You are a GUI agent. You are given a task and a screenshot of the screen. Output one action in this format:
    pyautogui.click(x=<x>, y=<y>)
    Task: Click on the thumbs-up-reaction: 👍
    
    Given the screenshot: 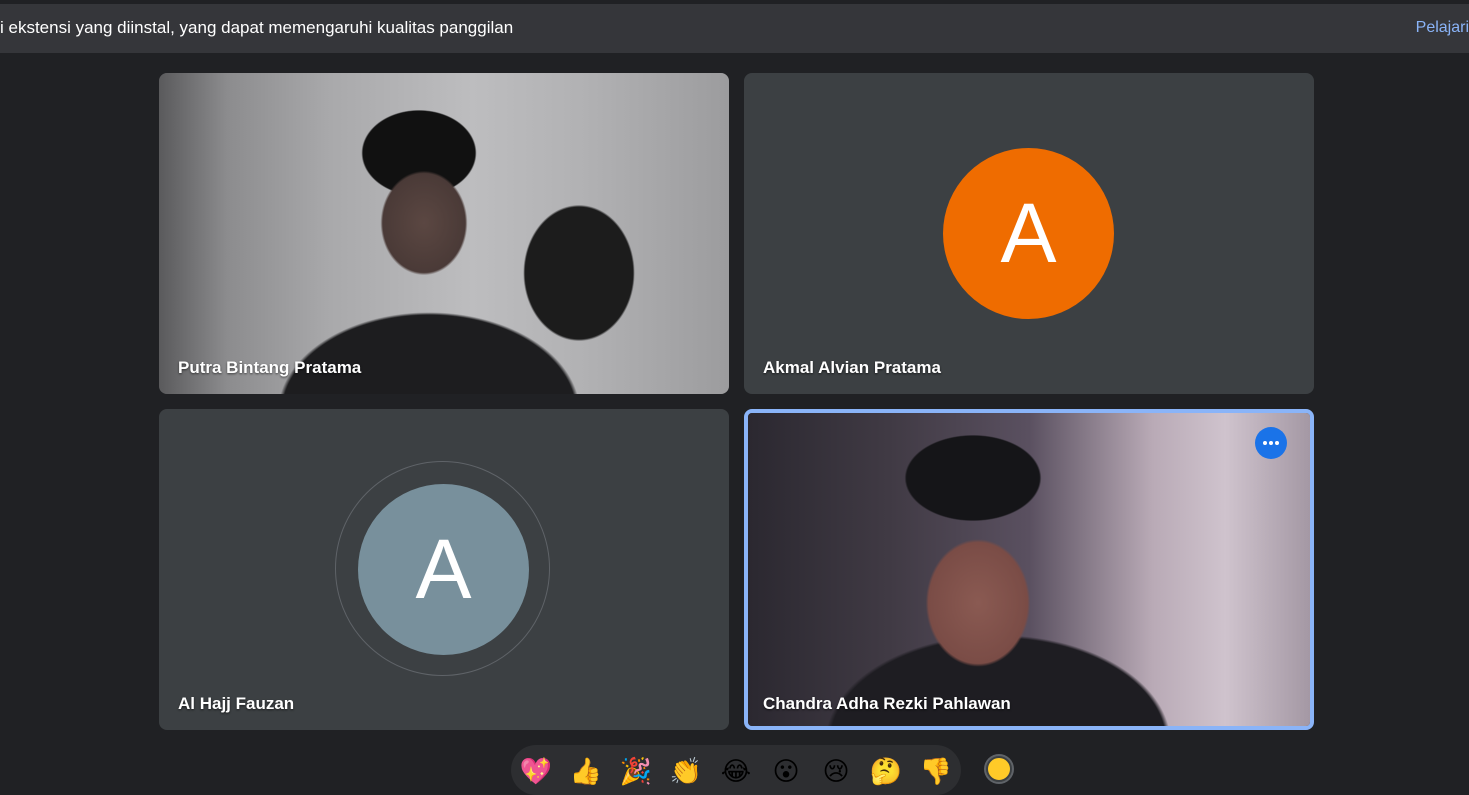 What is the action you would take?
    pyautogui.click(x=586, y=771)
    